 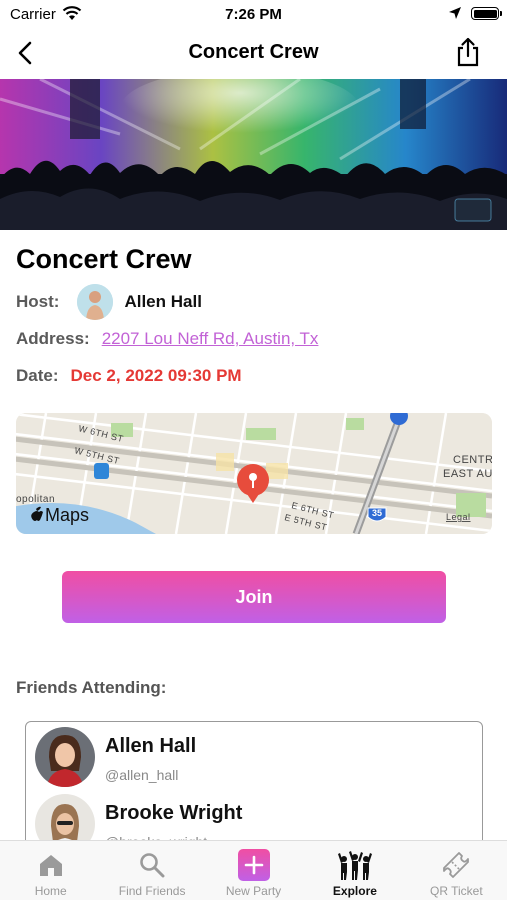 I want to click on tab-label: Home, so click(x=50, y=891).